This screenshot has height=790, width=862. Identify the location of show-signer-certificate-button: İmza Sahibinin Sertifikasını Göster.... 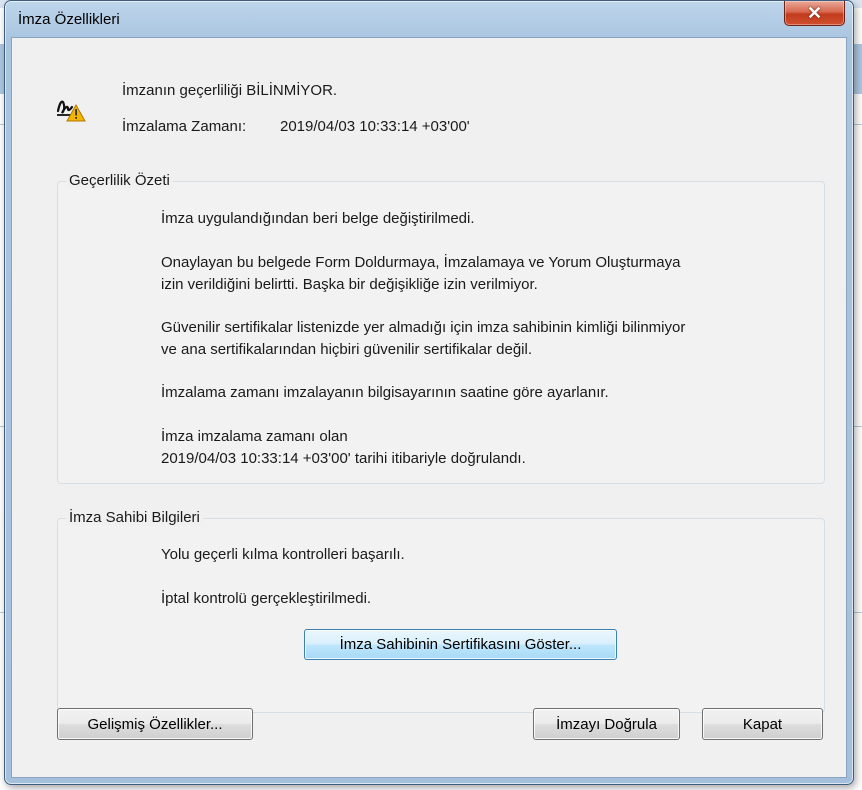
(460, 644).